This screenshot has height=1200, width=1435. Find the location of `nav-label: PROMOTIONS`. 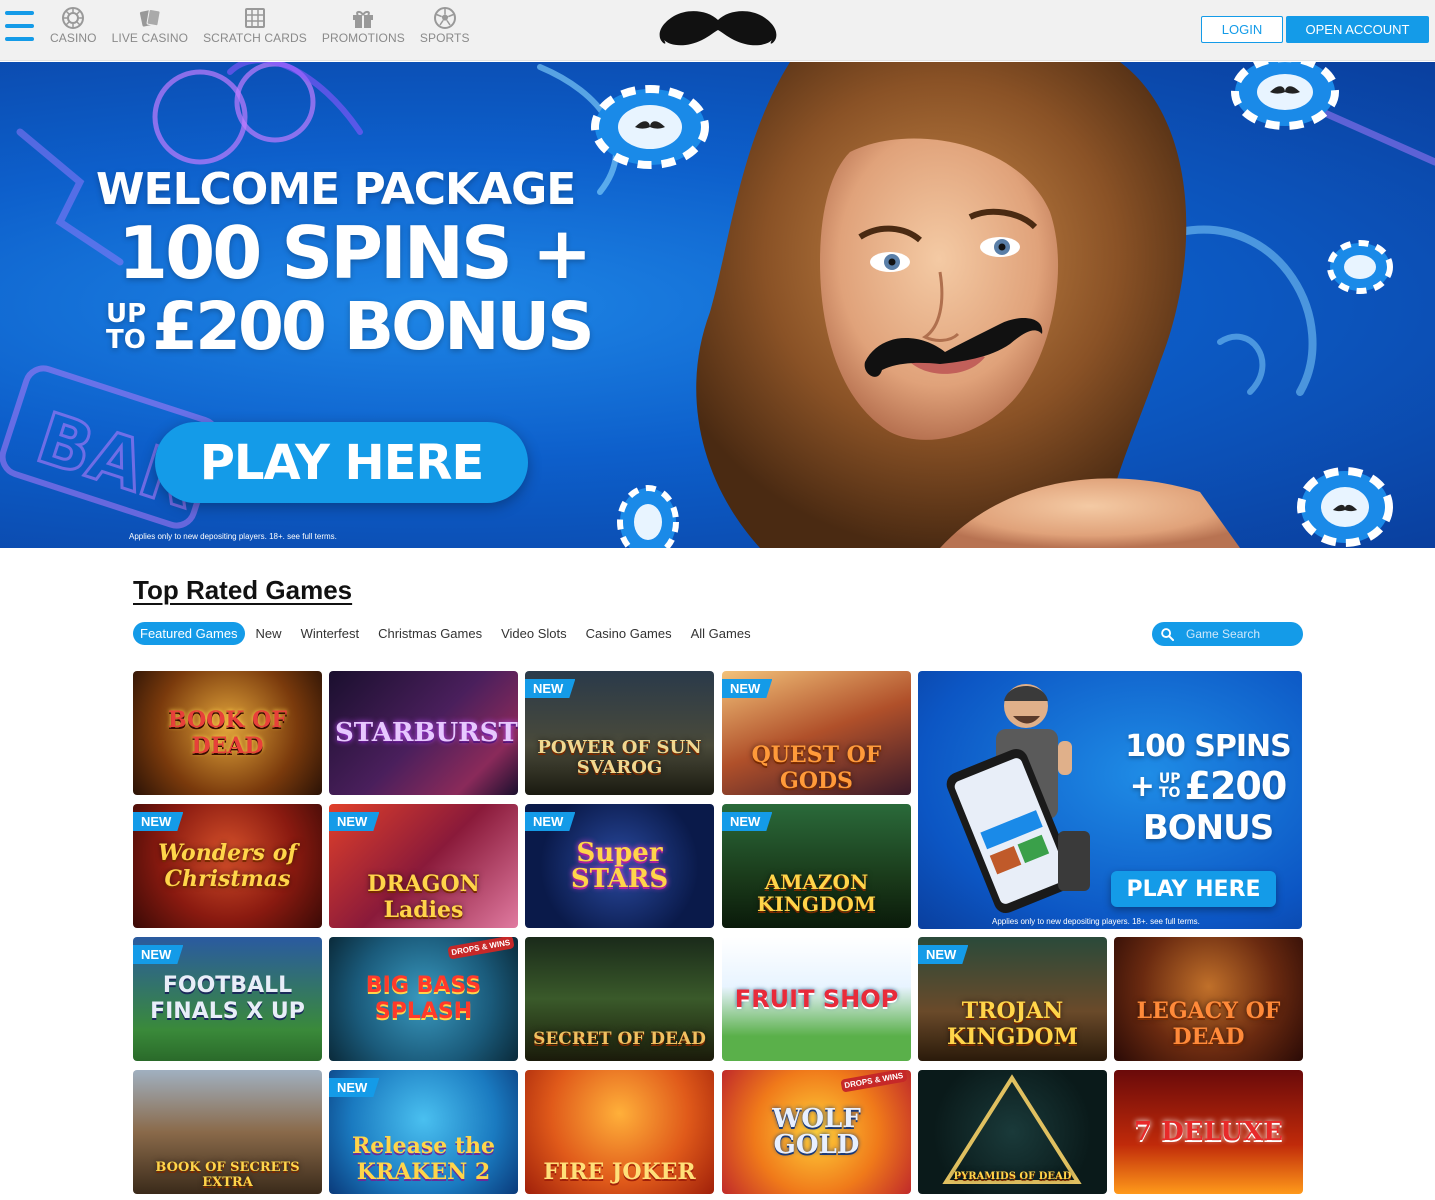

nav-label: PROMOTIONS is located at coordinates (363, 38).